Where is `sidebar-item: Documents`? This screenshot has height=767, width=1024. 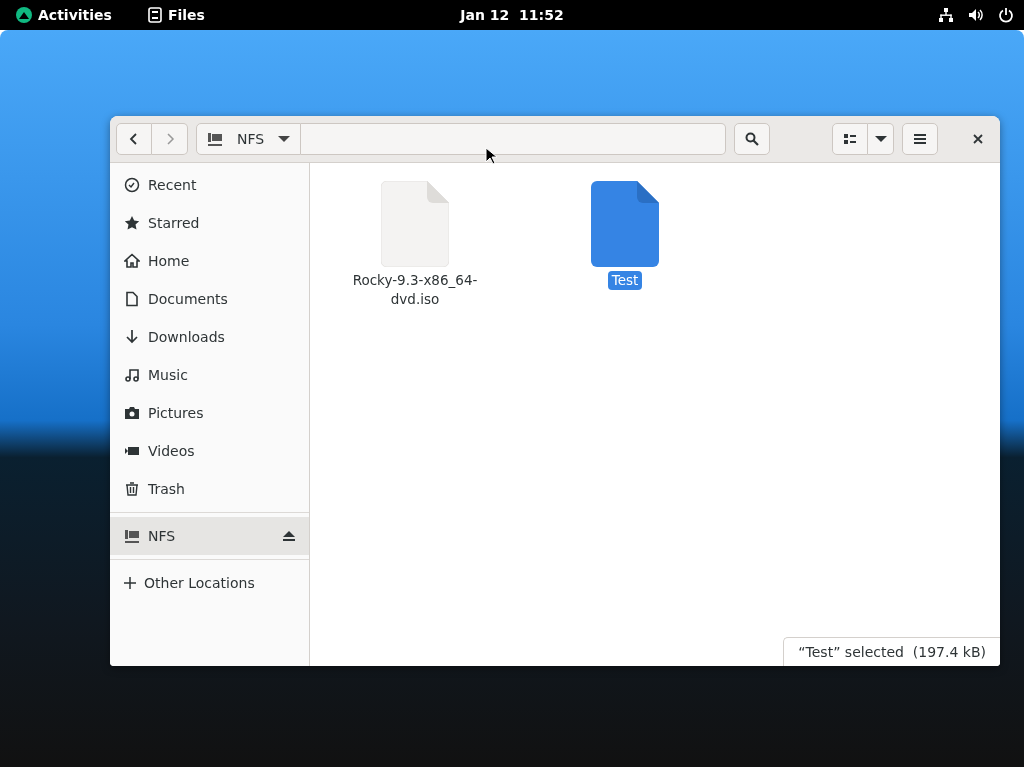
sidebar-item: Documents is located at coordinates (209, 299).